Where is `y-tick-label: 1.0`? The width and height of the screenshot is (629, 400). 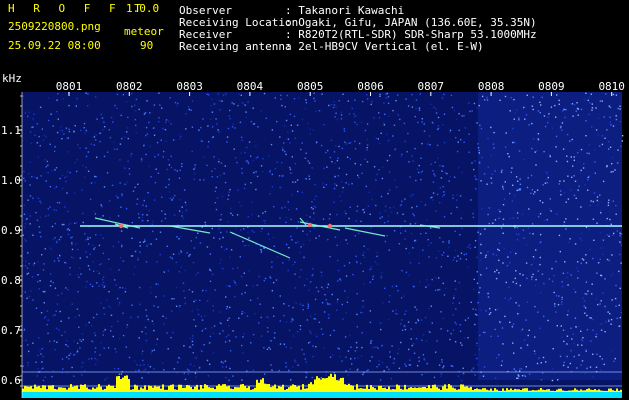
y-tick-label: 1.0 is located at coordinates (11, 180).